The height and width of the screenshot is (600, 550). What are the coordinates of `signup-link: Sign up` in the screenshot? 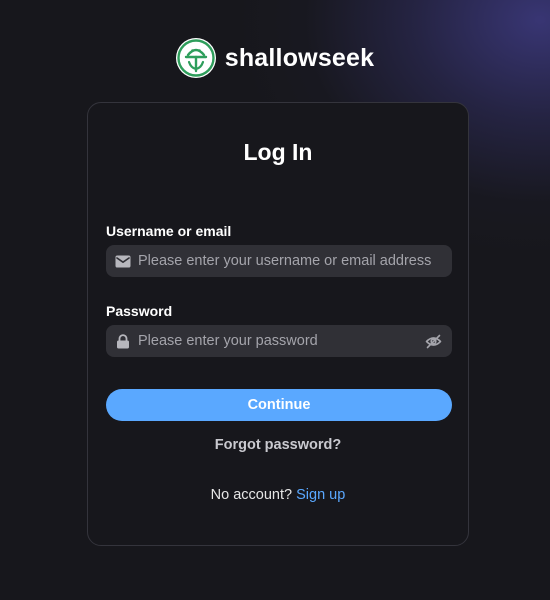 It's located at (320, 495).